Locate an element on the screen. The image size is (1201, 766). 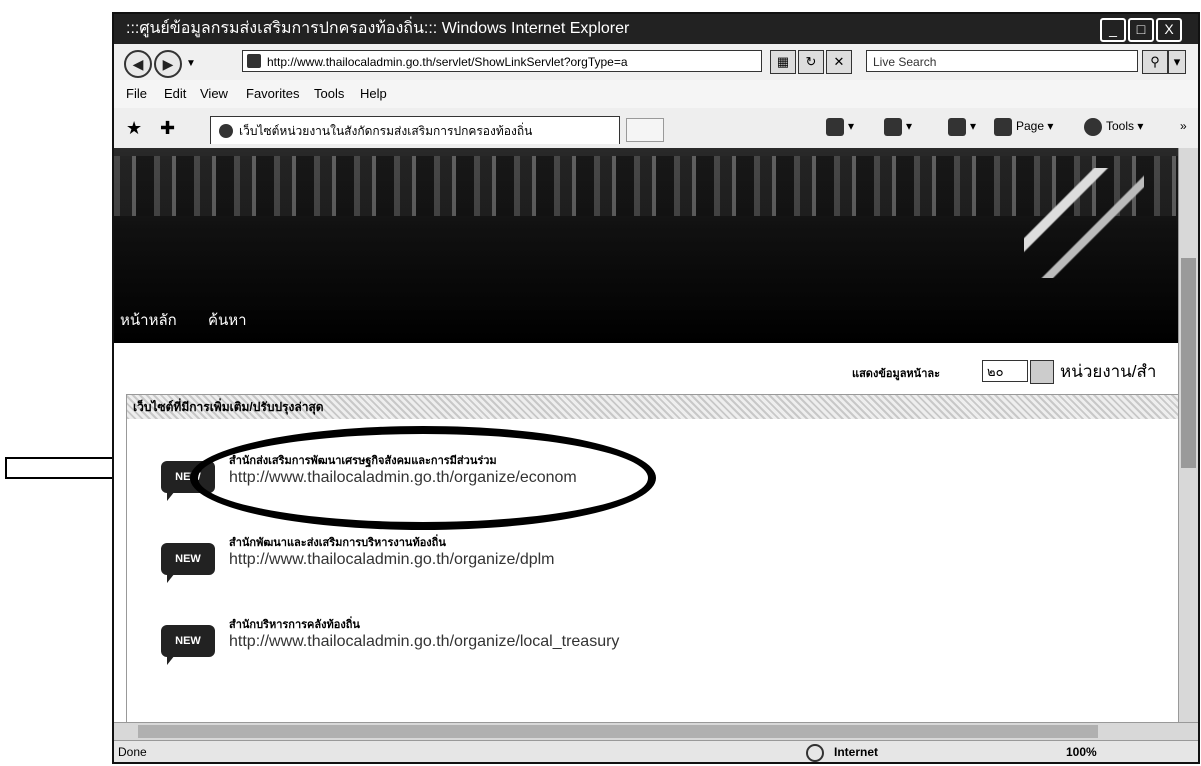
zoom-level: 100% is located at coordinates (1081, 751).